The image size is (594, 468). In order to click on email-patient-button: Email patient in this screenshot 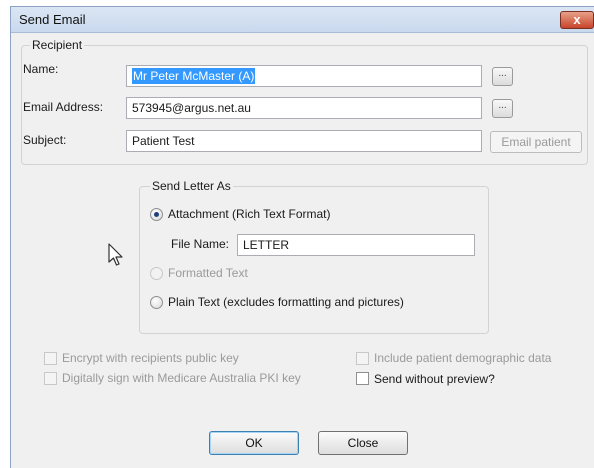, I will do `click(536, 142)`.